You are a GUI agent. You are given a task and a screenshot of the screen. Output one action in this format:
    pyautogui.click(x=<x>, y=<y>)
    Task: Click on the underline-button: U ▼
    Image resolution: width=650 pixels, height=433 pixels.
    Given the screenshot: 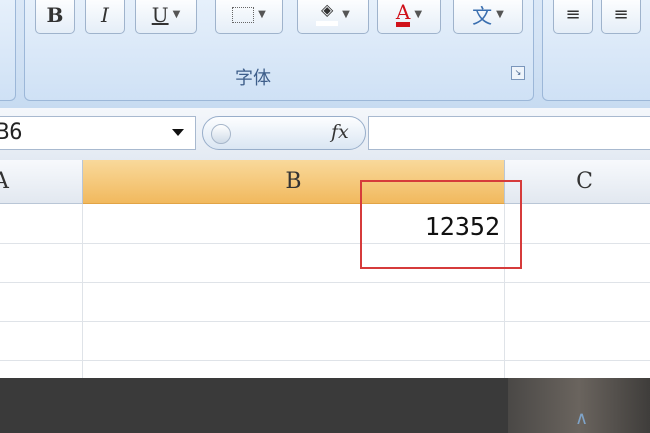 What is the action you would take?
    pyautogui.click(x=166, y=17)
    